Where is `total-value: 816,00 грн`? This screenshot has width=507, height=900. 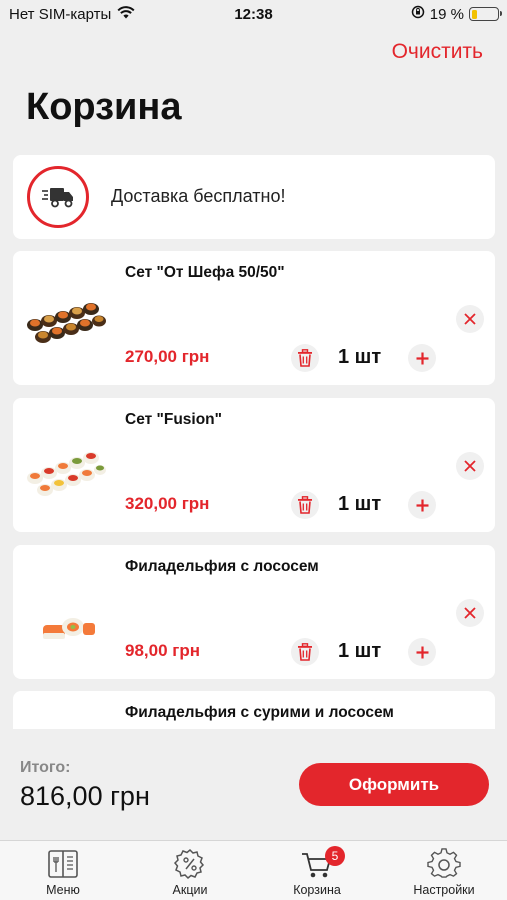 total-value: 816,00 грн is located at coordinates (85, 796).